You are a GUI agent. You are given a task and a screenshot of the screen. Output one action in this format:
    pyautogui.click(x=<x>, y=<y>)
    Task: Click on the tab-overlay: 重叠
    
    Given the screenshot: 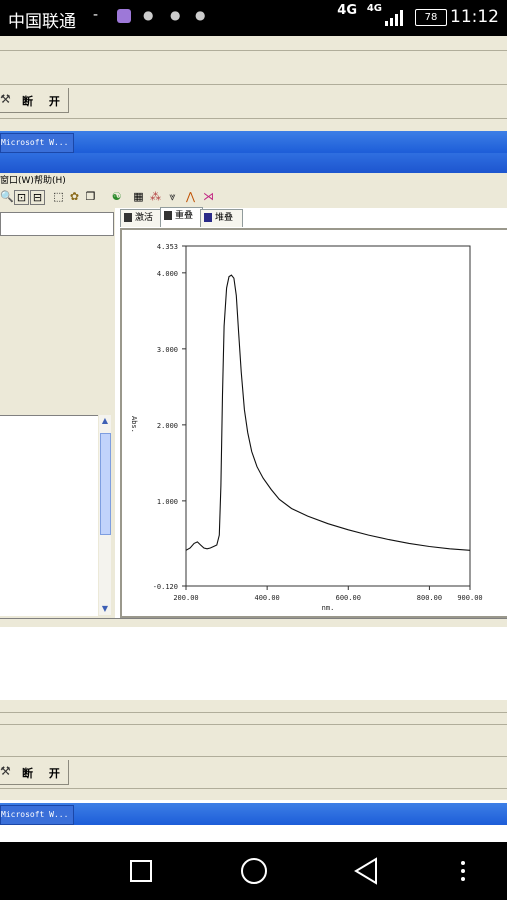 What is the action you would take?
    pyautogui.click(x=181, y=217)
    